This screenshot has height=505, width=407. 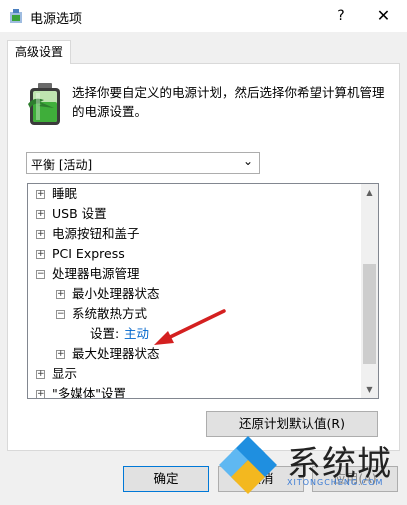 I want to click on tab-advanced-settings: 高级设置, so click(x=39, y=52).